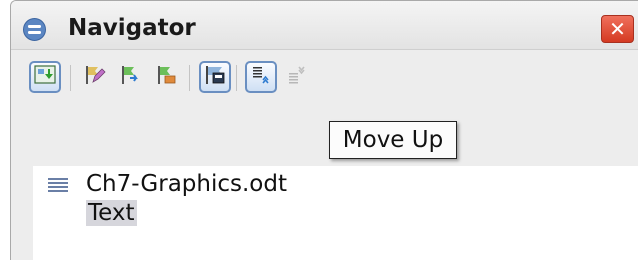  I want to click on navigation-icon, so click(45, 77).